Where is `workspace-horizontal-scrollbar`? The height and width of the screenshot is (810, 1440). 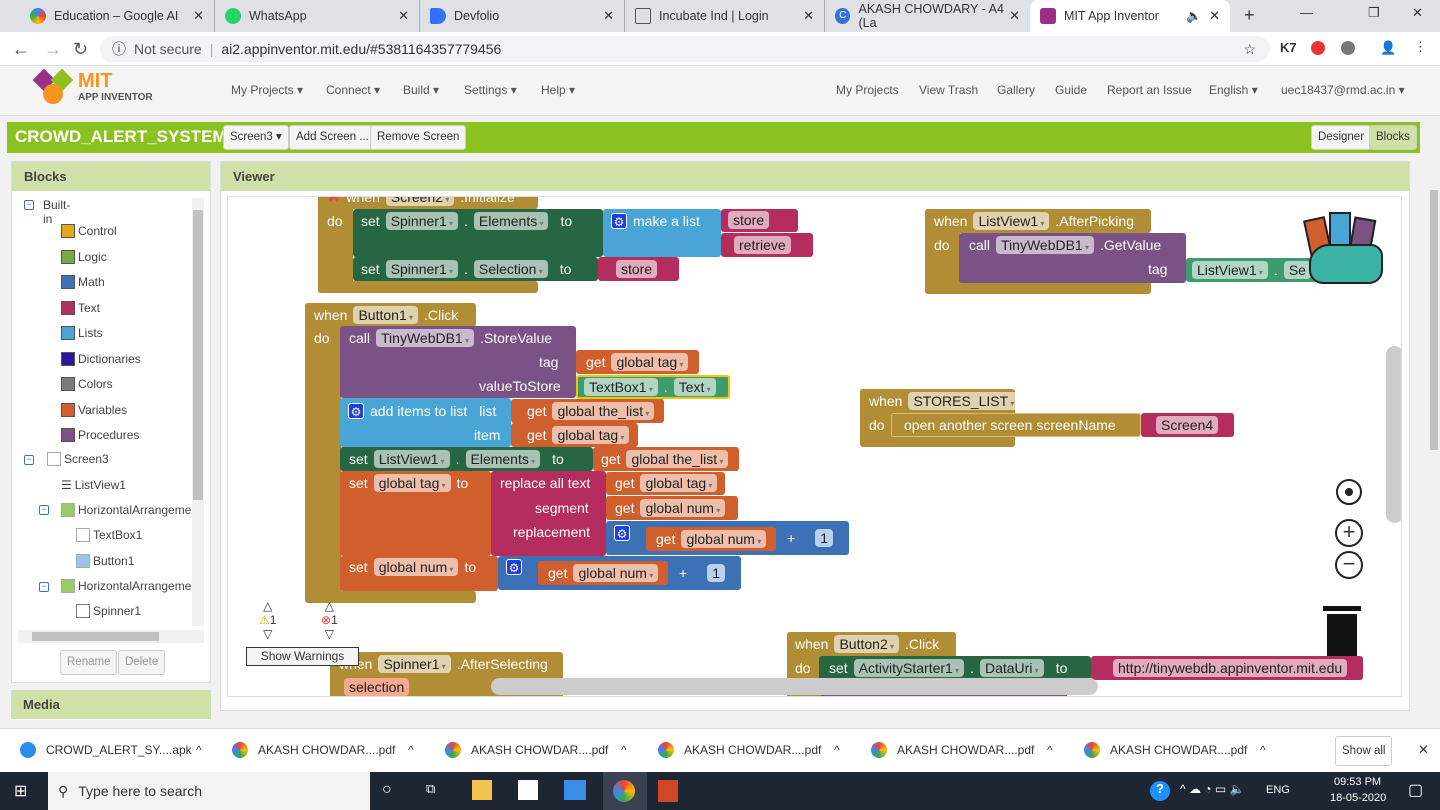 workspace-horizontal-scrollbar is located at coordinates (794, 686).